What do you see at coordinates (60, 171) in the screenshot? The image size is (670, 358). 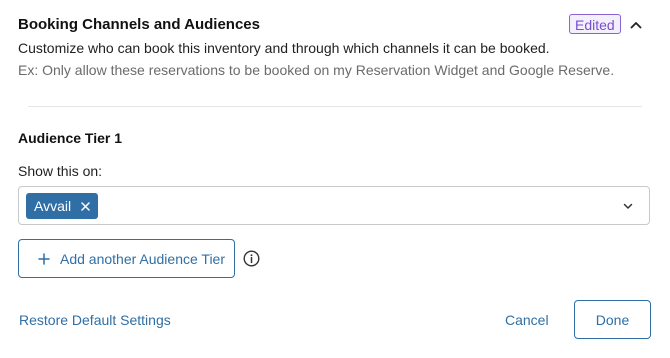 I see `show-on-label: Show this on:` at bounding box center [60, 171].